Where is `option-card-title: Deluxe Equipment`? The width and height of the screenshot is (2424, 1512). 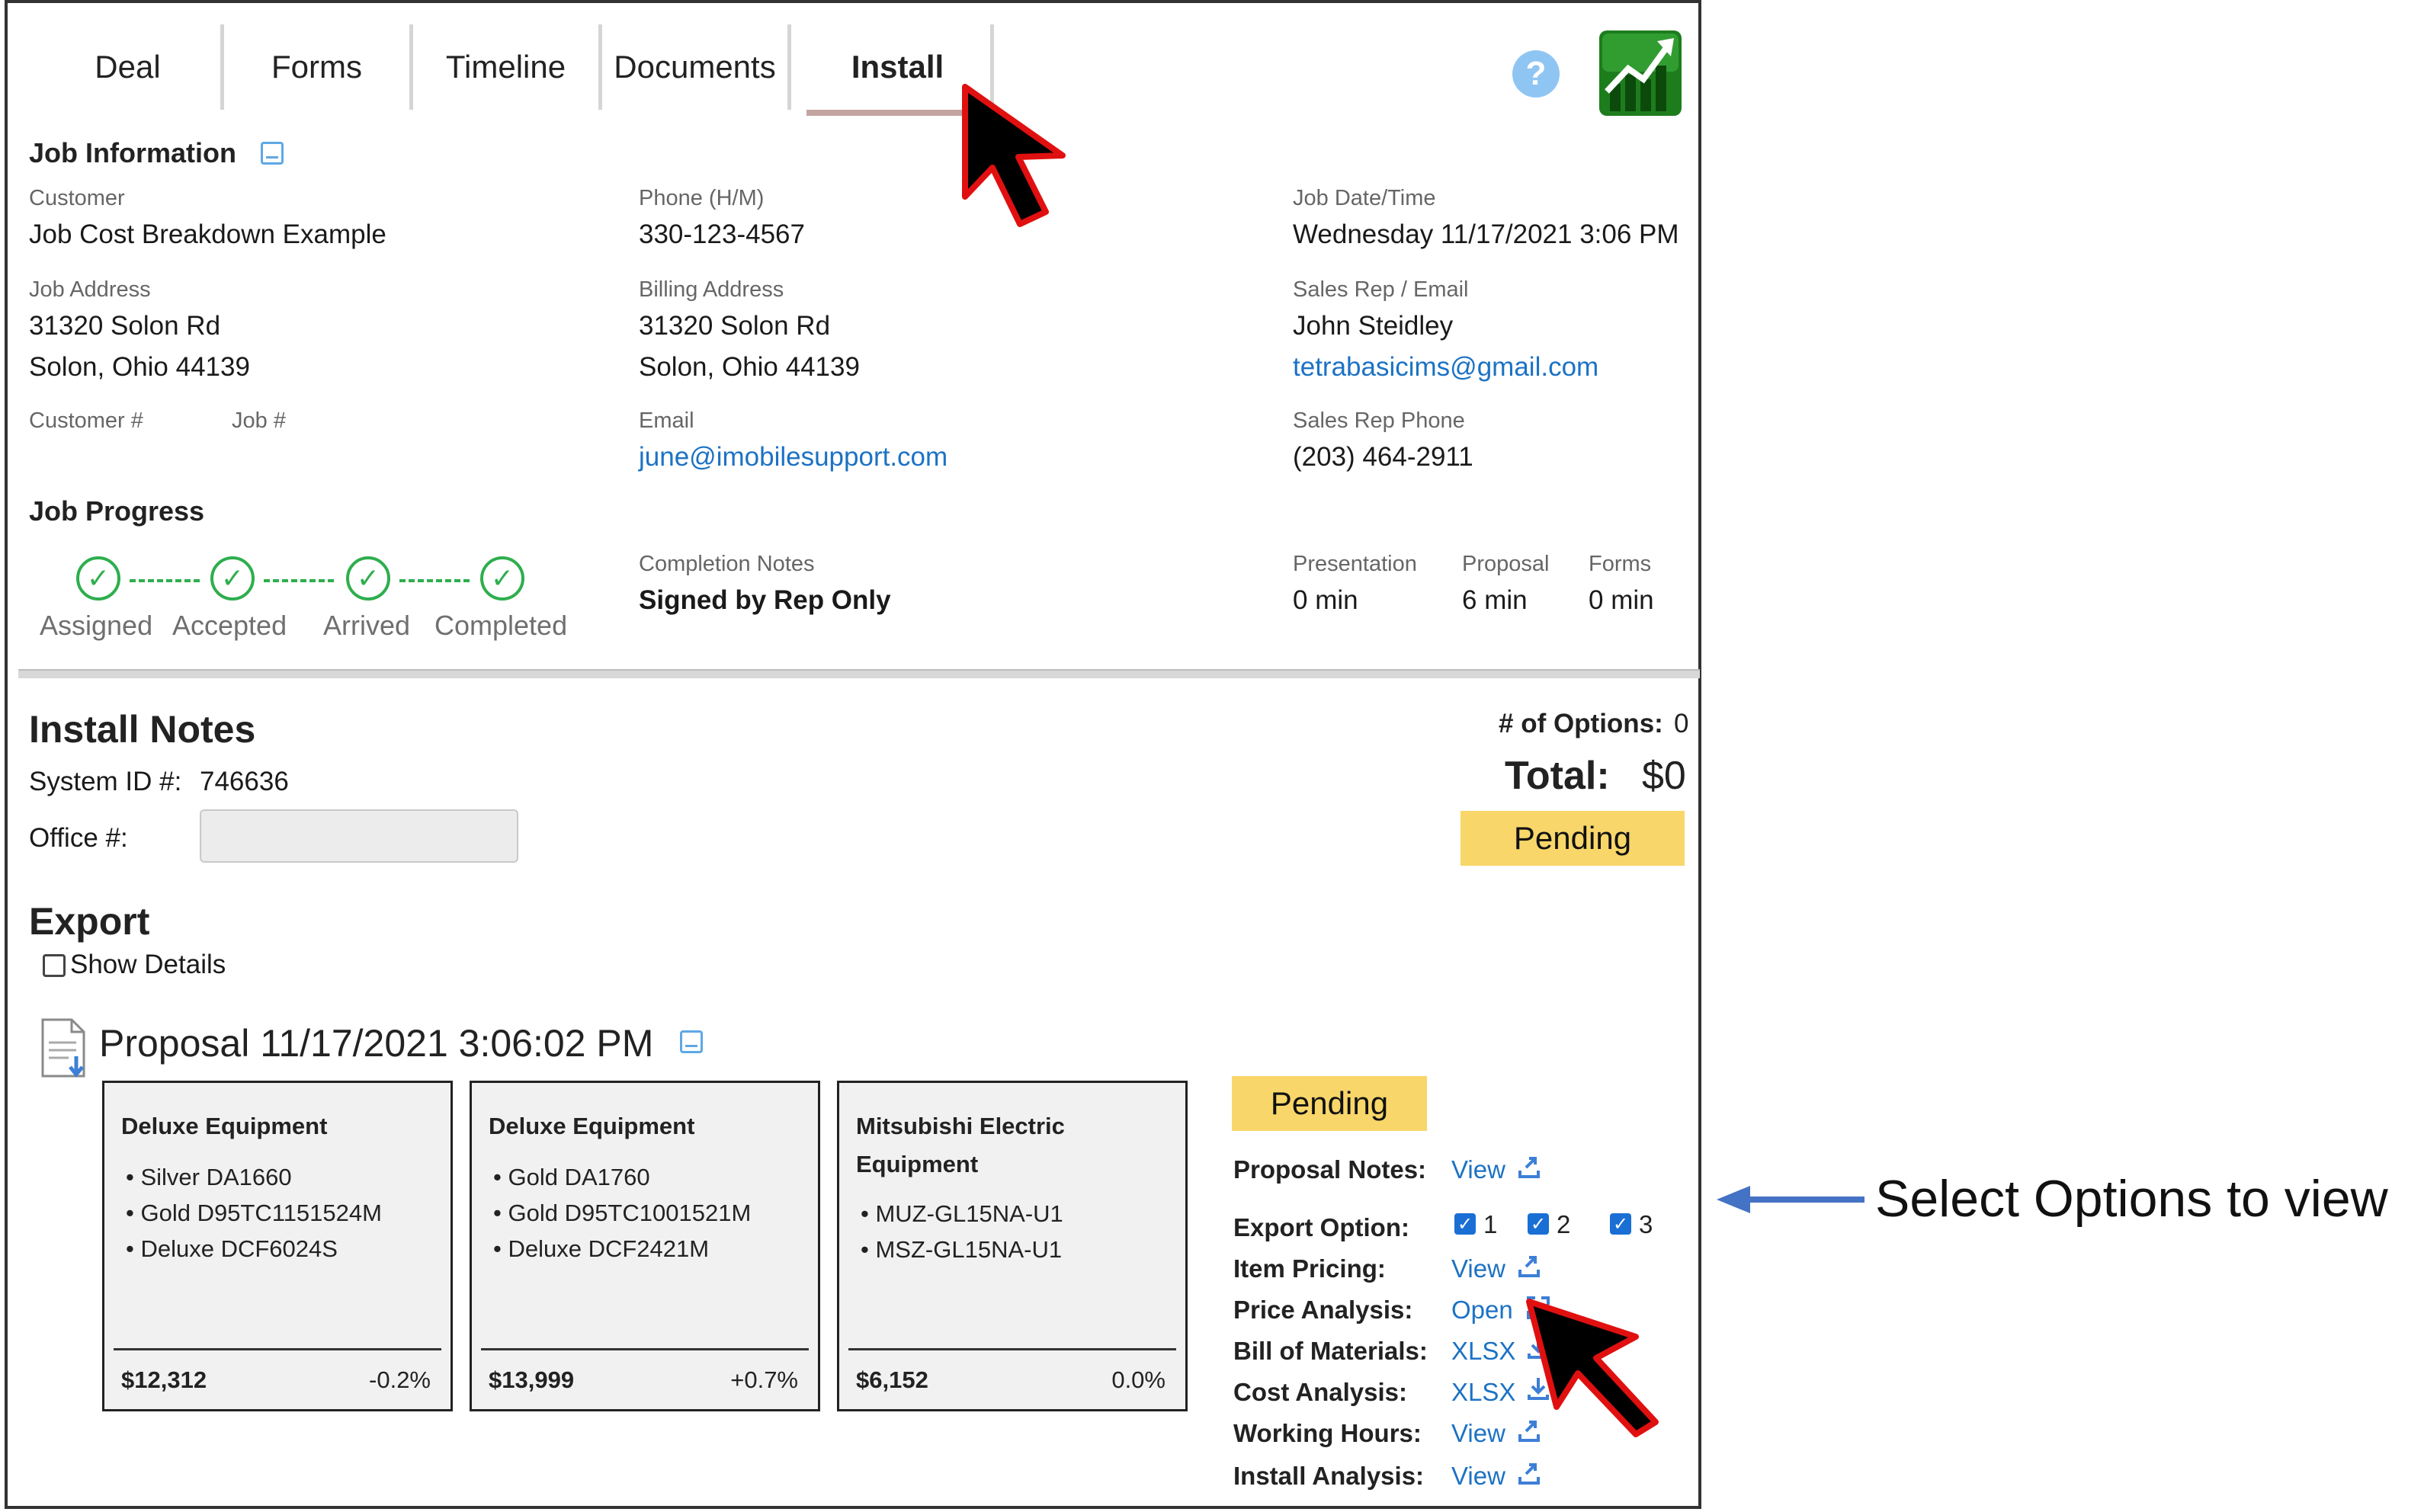 option-card-title: Deluxe Equipment is located at coordinates (225, 1126).